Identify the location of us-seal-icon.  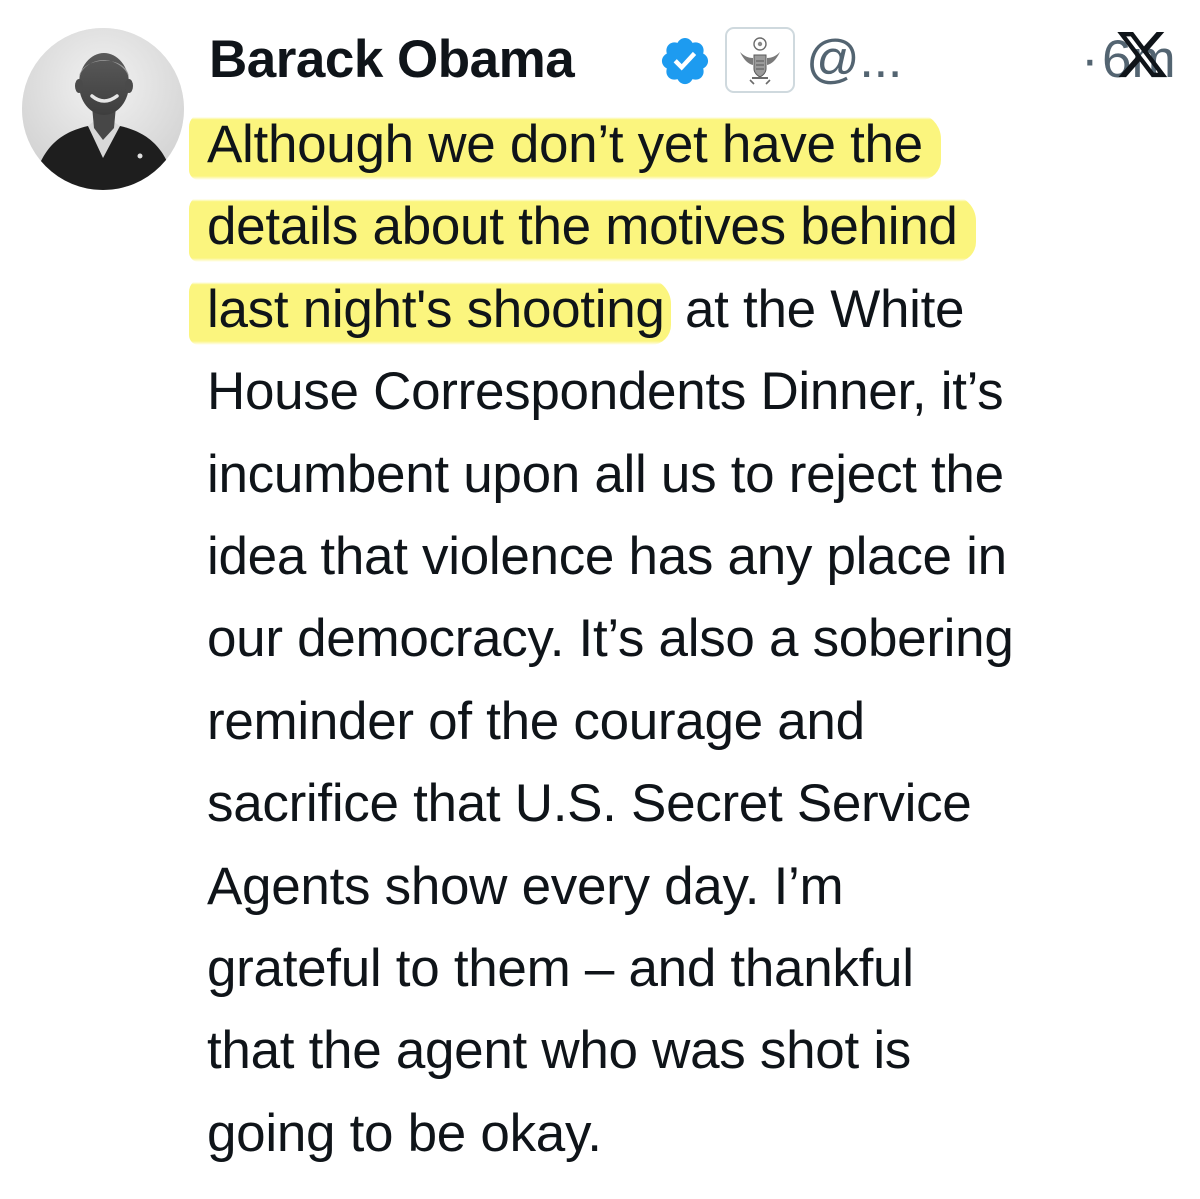
(760, 60).